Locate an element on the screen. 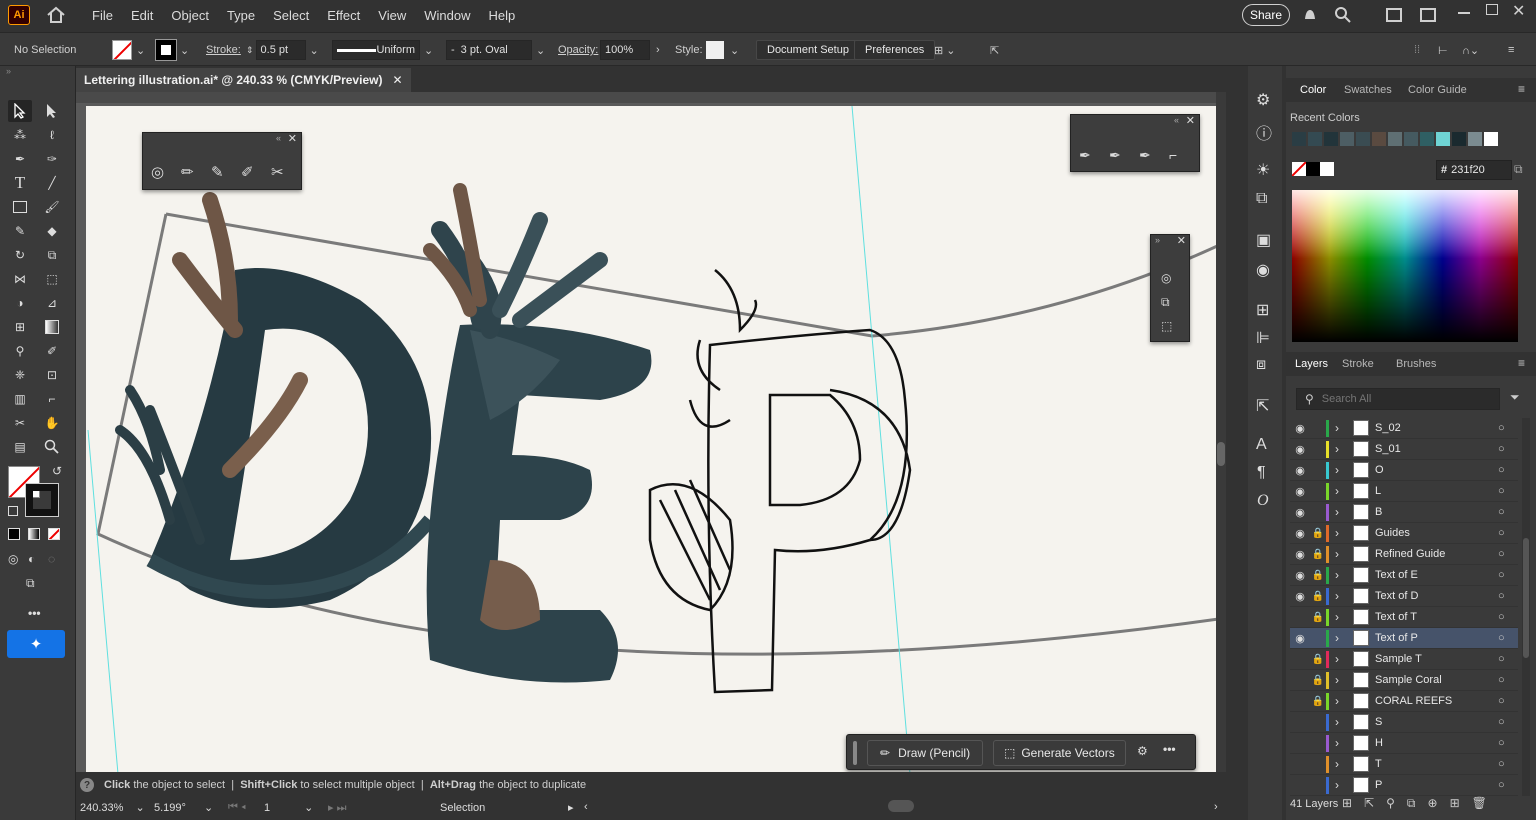 This screenshot has width=1536, height=820. line-tool-icon: ╱ is located at coordinates (52, 183).